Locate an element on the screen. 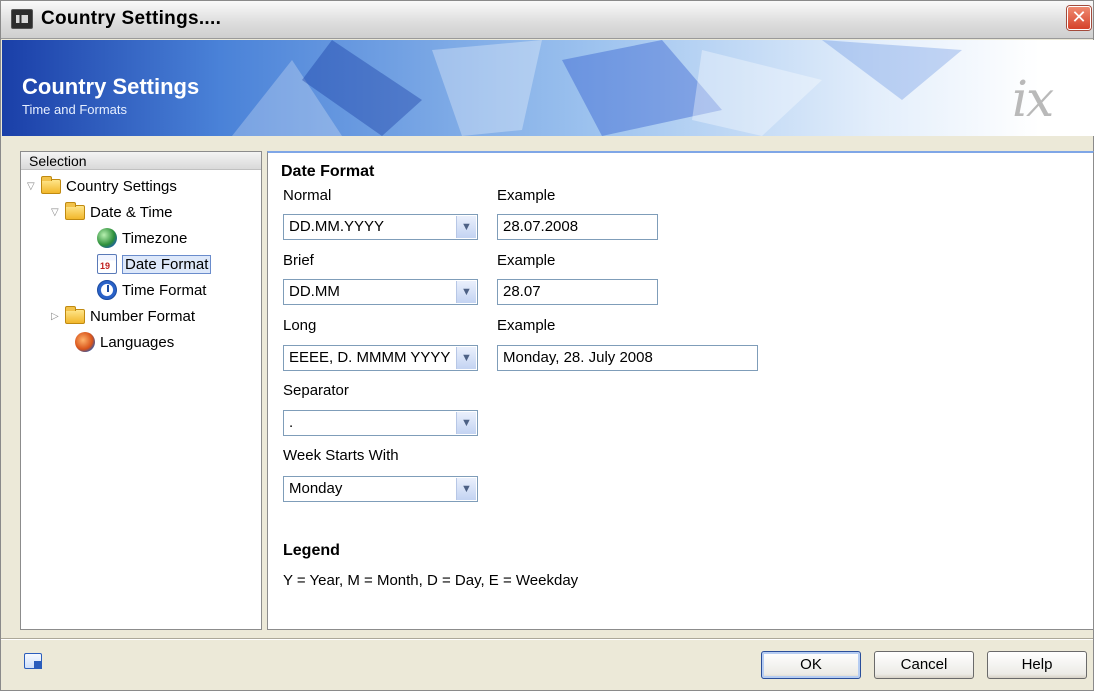 The width and height of the screenshot is (1094, 691). banner-subtitle: Time and Formats is located at coordinates (74, 109).